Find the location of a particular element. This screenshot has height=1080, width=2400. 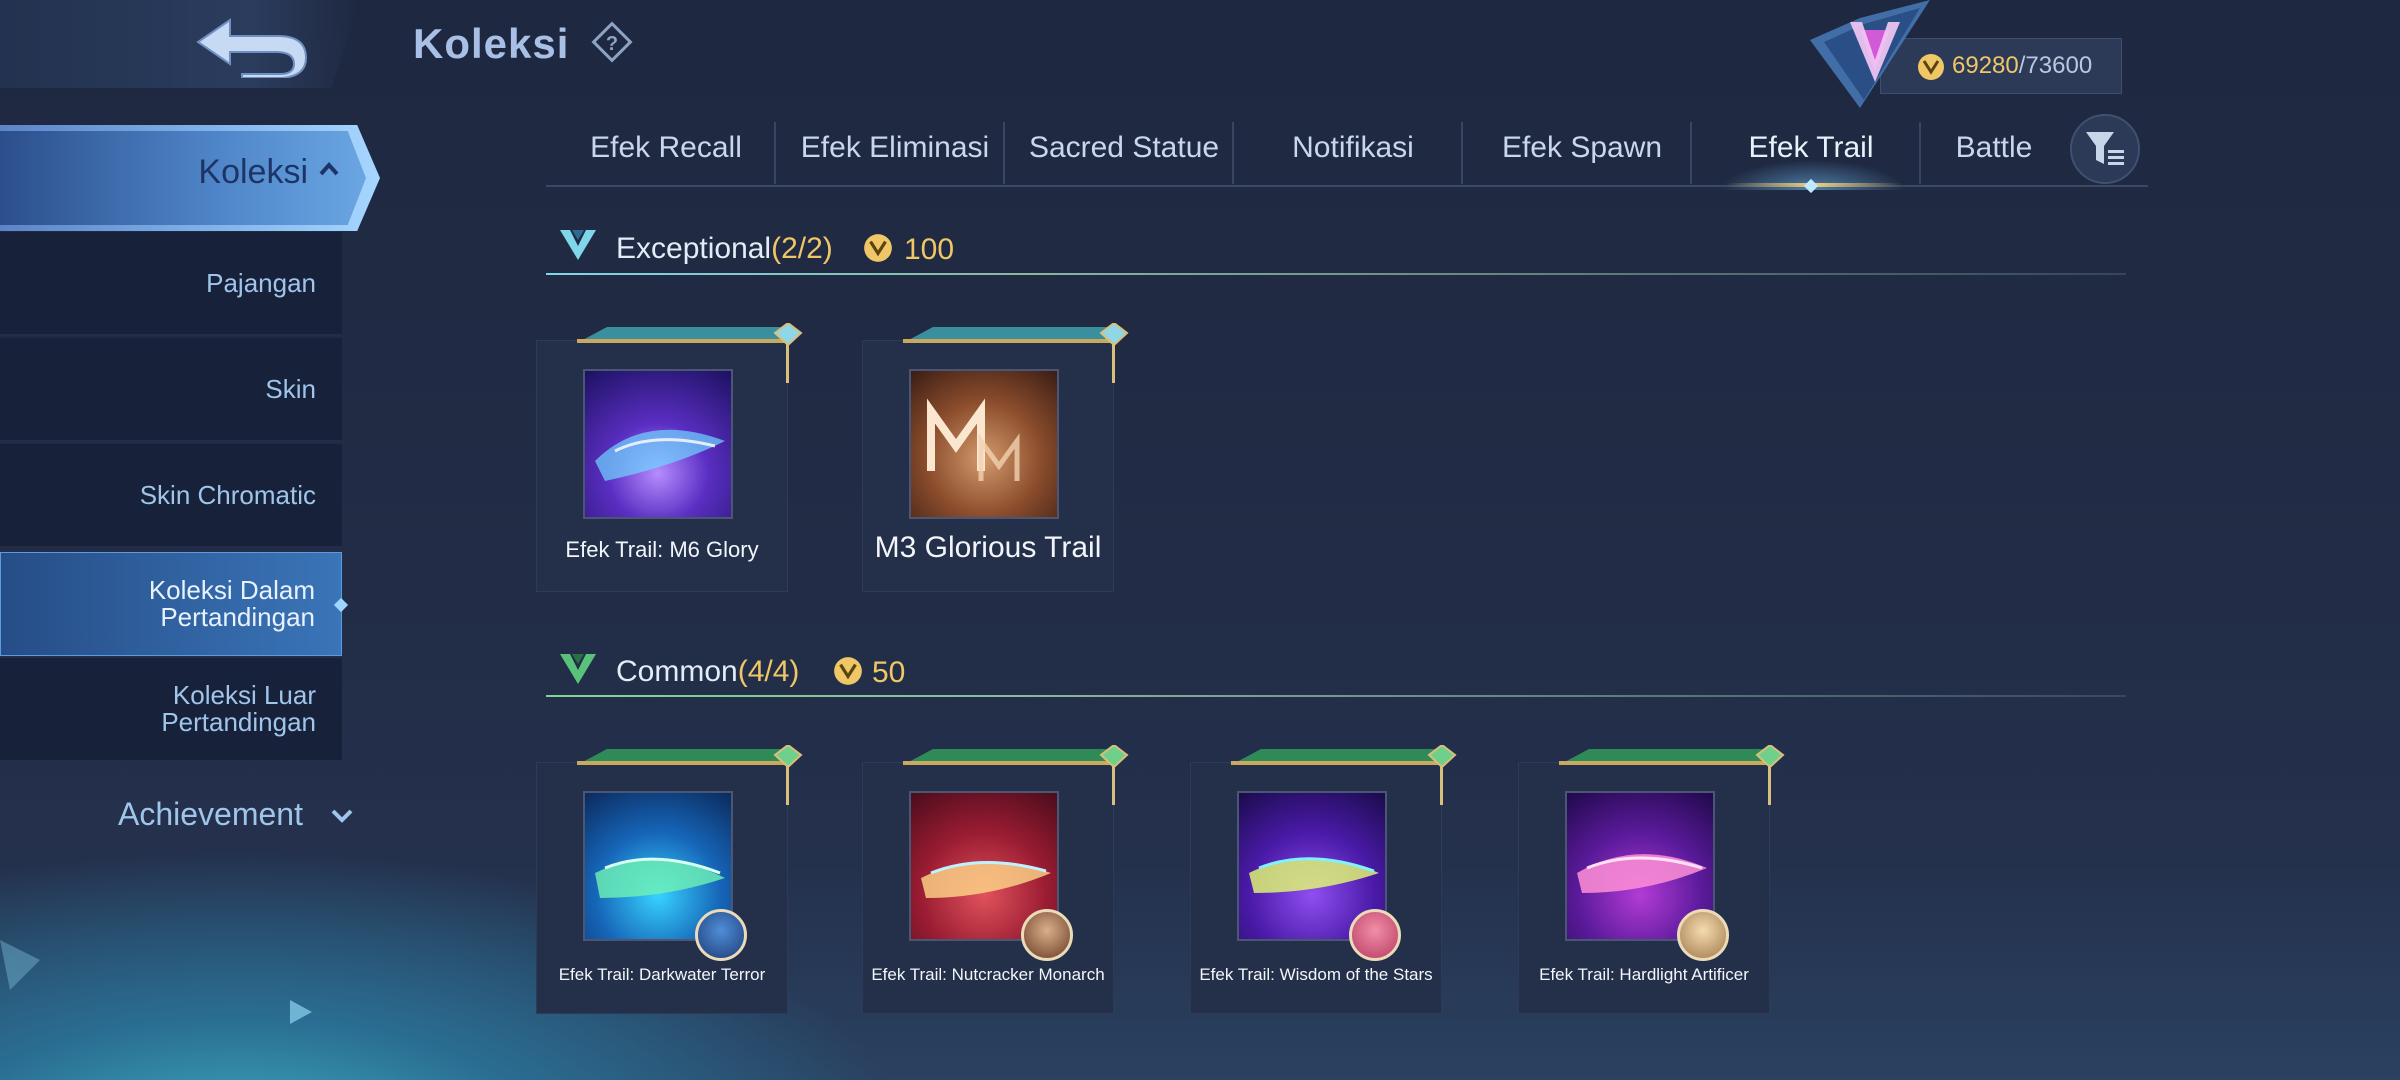

exceptional-section-title: Exceptional(2/2) is located at coordinates (724, 248).